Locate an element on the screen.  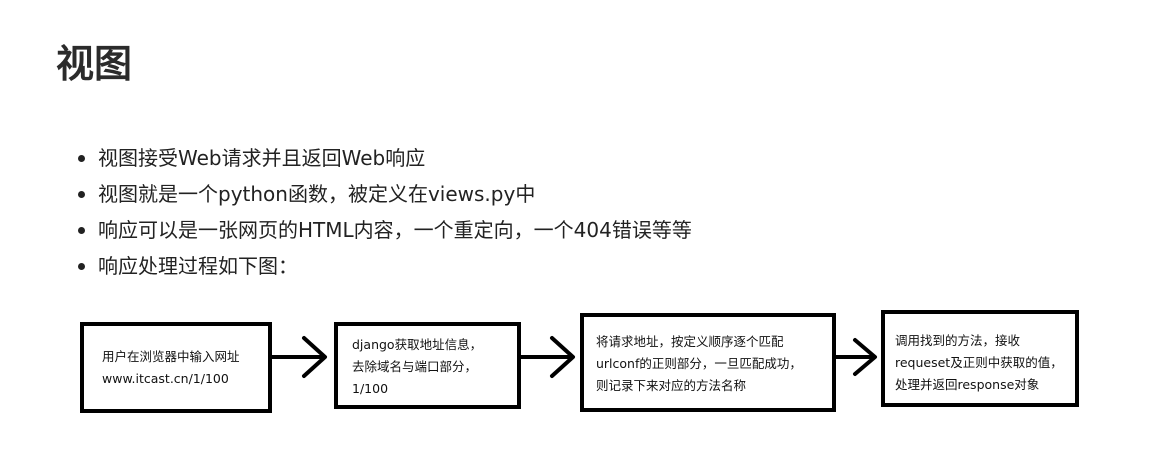
flow-step-line: 调用找到的方法，接收 is located at coordinates (958, 340).